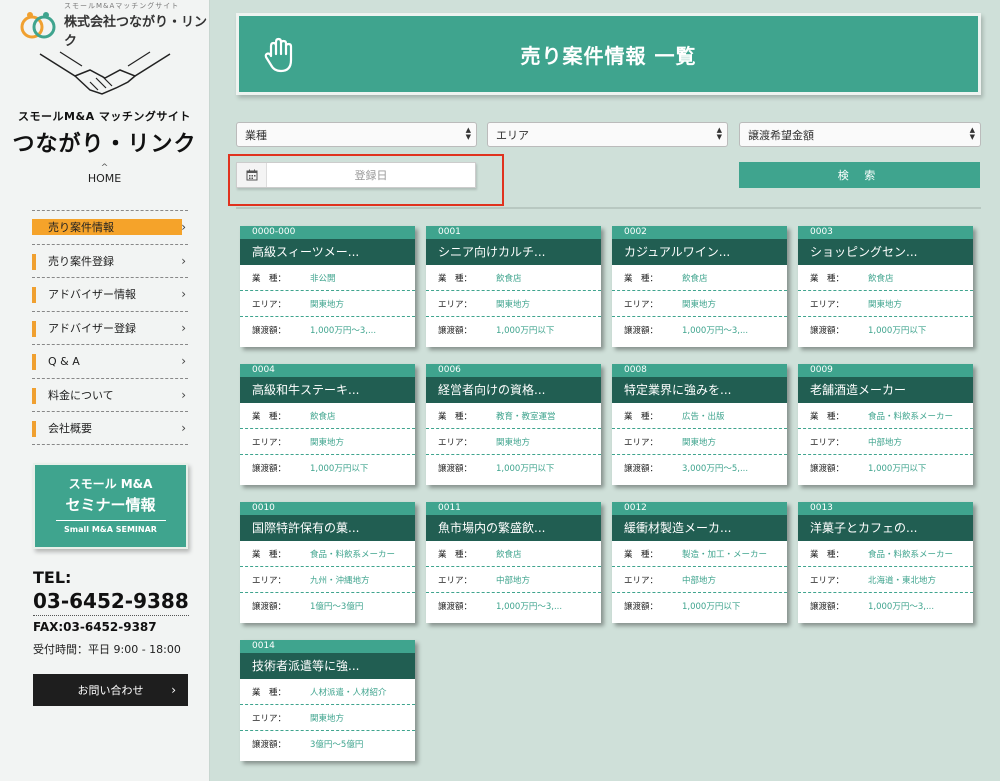 This screenshot has height=781, width=1000. I want to click on logo-company-name: 株式会社つながり・リンク, so click(136, 32).